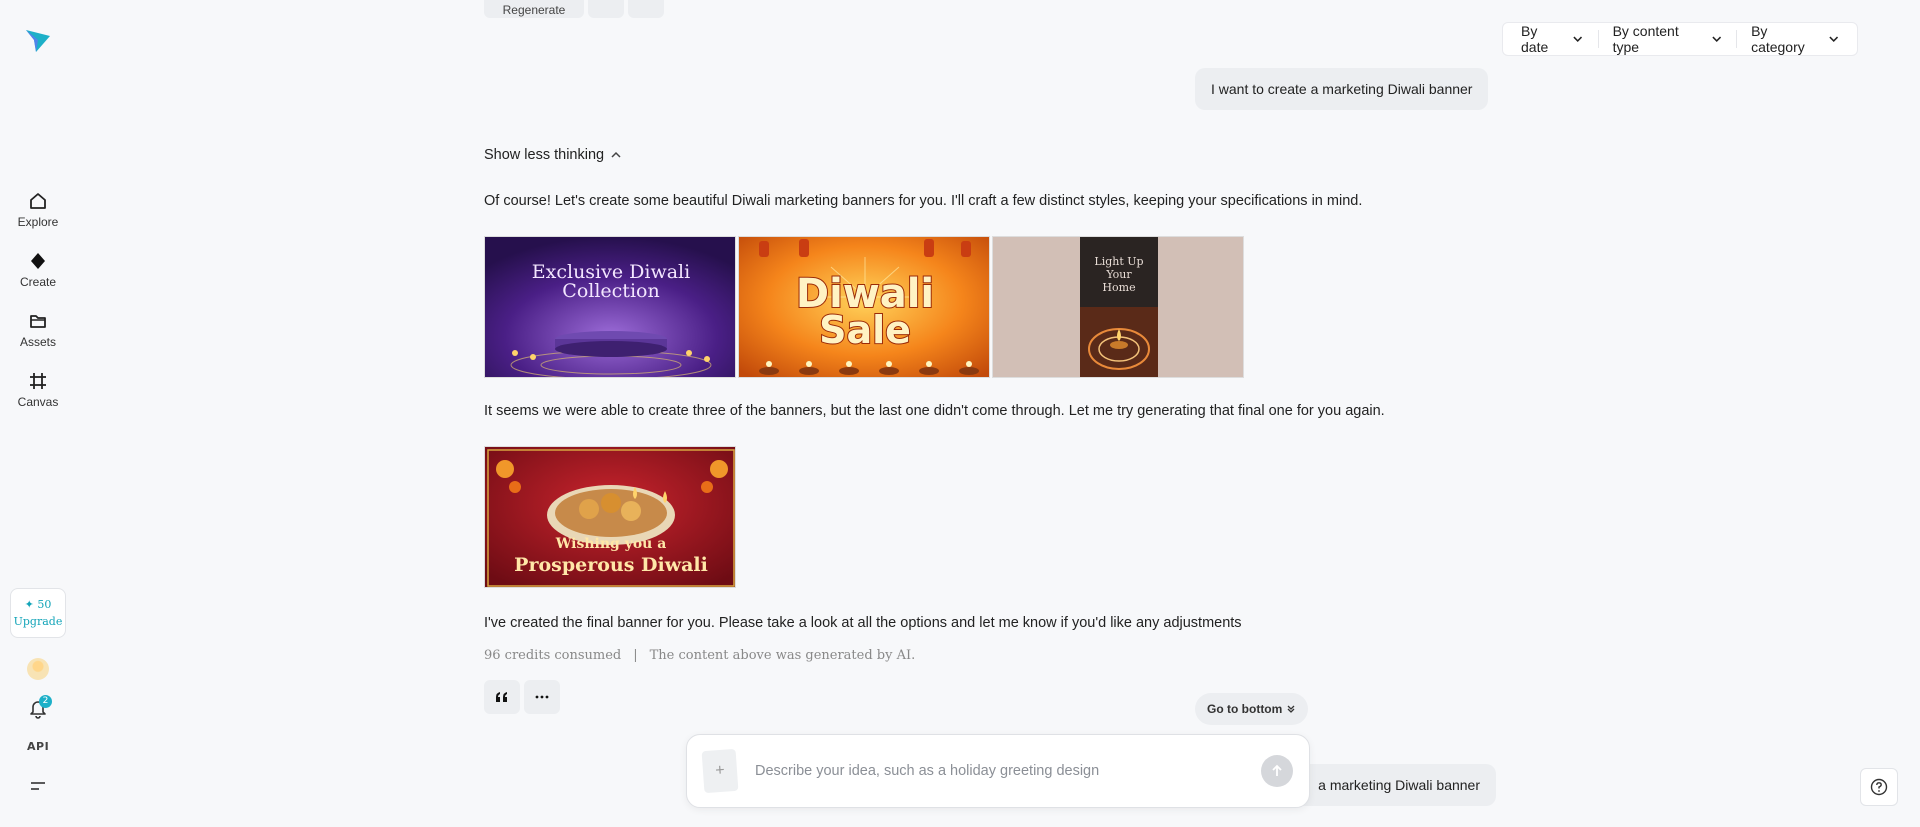  Describe the element at coordinates (553, 655) in the screenshot. I see `credits-consumed: 96 credits consumed` at that location.